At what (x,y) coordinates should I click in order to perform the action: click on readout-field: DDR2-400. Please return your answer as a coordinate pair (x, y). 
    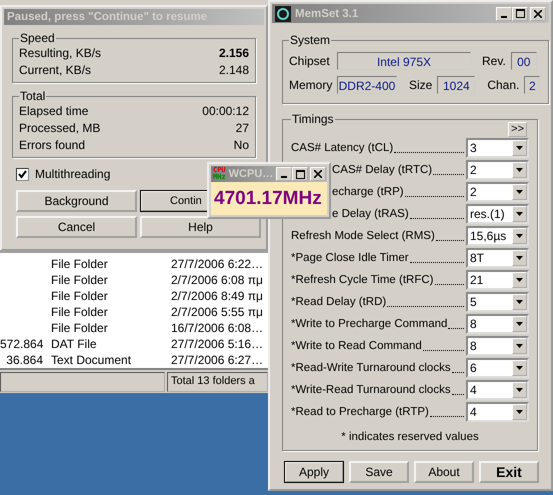
    Looking at the image, I should click on (367, 85).